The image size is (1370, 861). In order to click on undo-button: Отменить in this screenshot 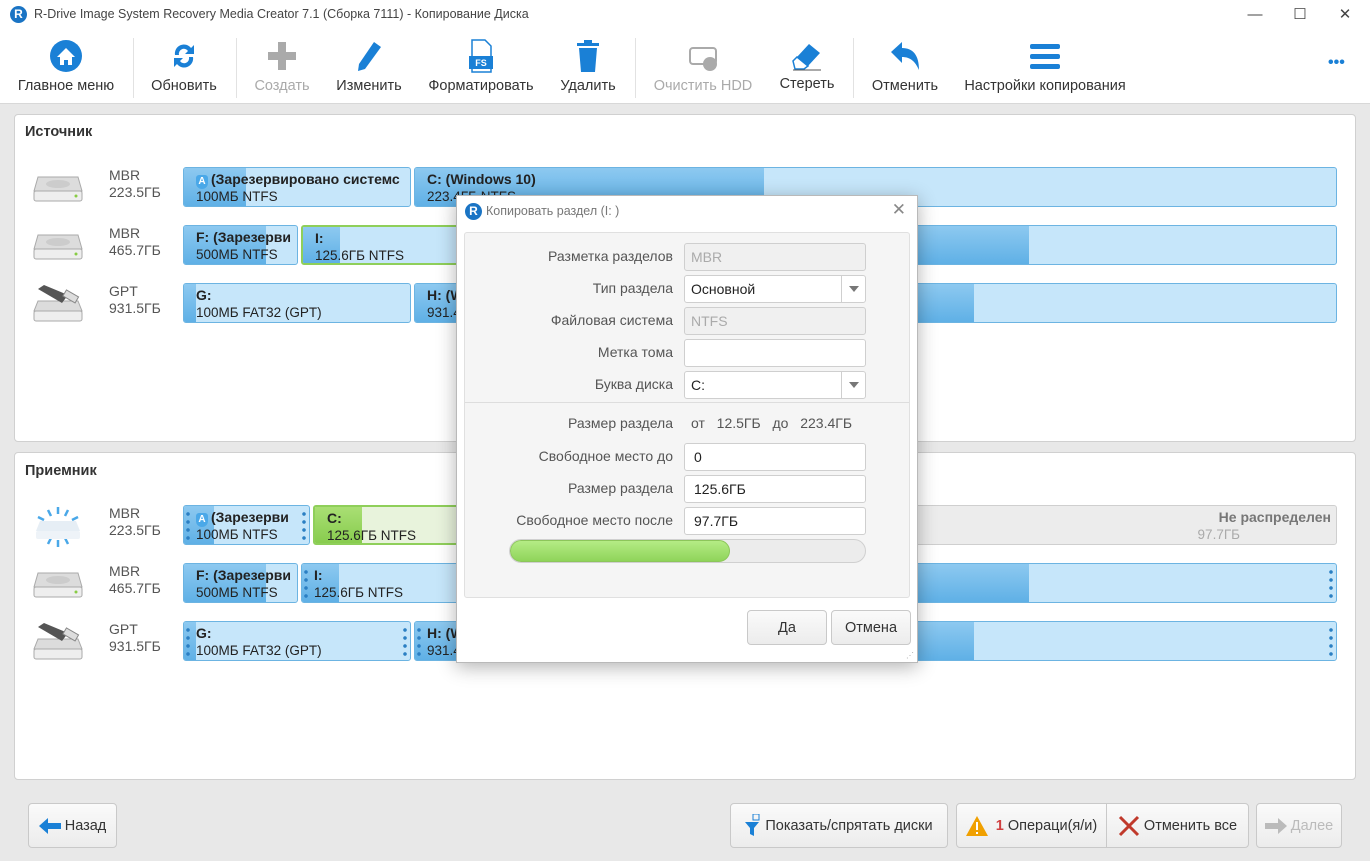, I will do `click(905, 69)`.